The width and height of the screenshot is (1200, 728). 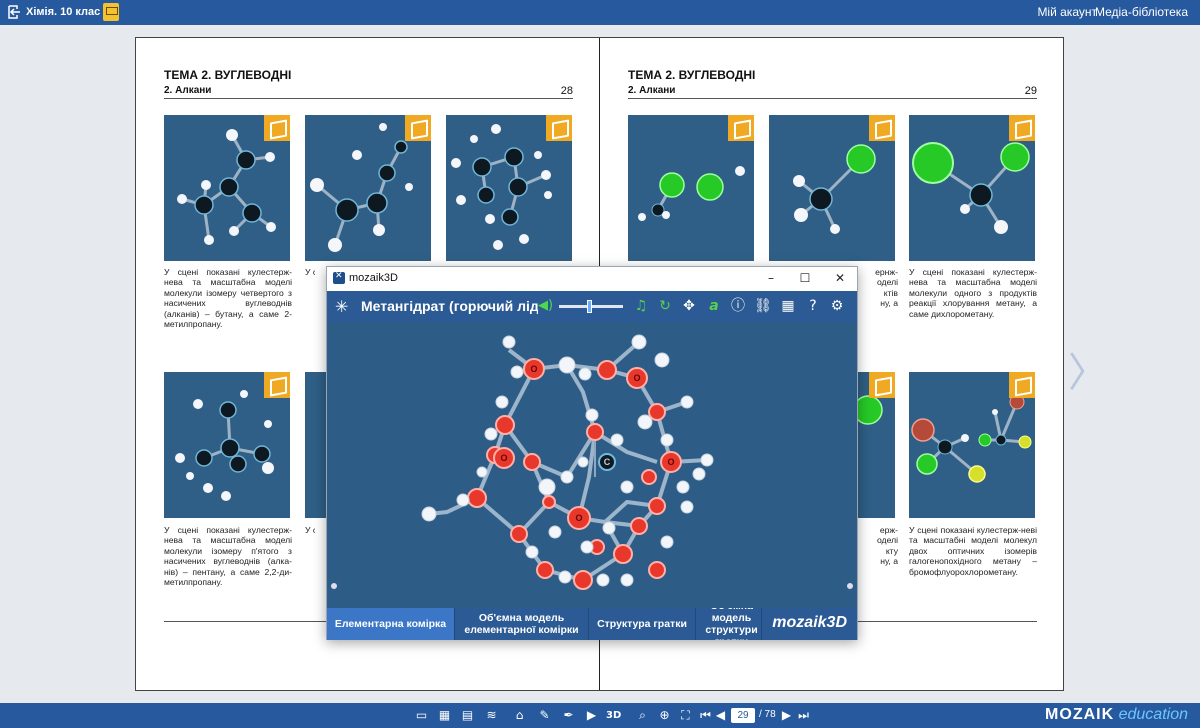 What do you see at coordinates (850, 586) in the screenshot?
I see `viewport-marker` at bounding box center [850, 586].